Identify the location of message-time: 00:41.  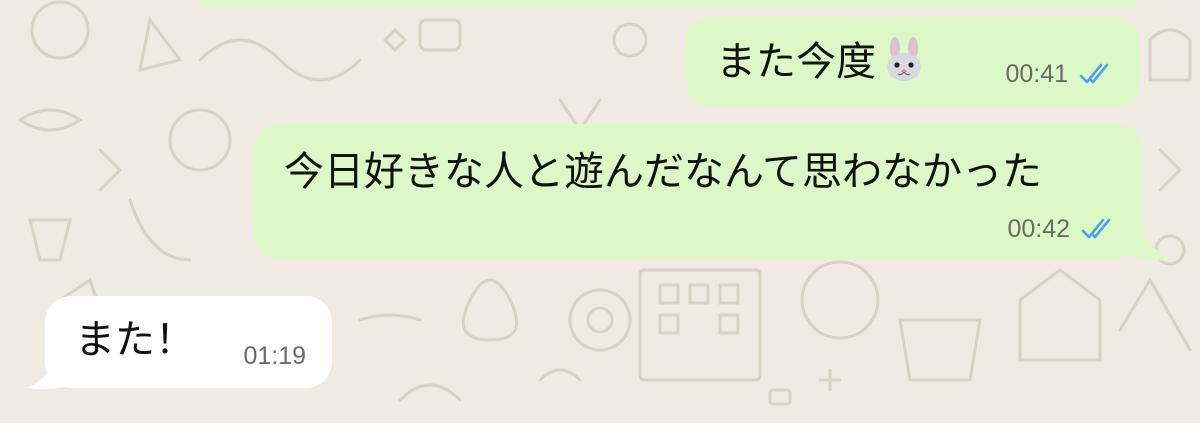
(1036, 74).